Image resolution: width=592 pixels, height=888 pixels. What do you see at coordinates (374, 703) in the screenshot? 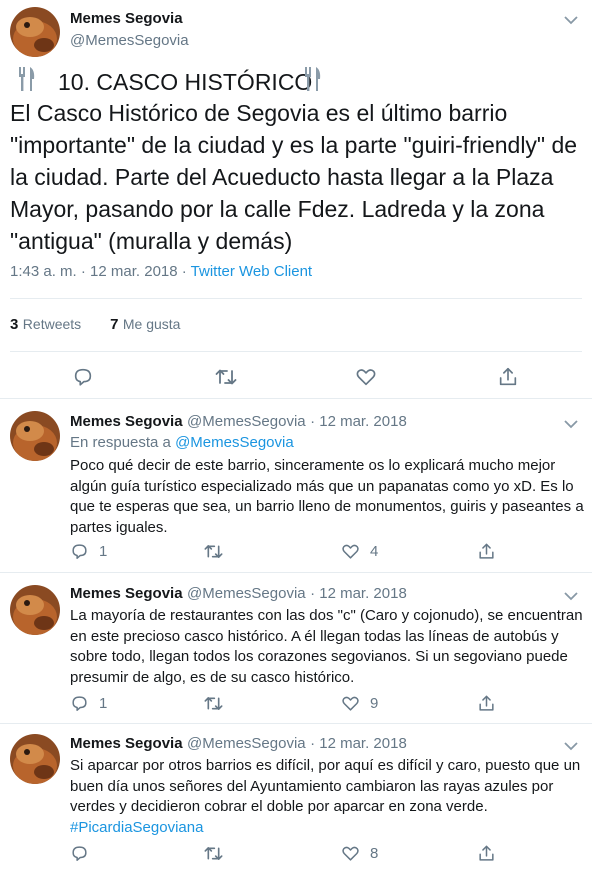
I see `like-count: 9` at bounding box center [374, 703].